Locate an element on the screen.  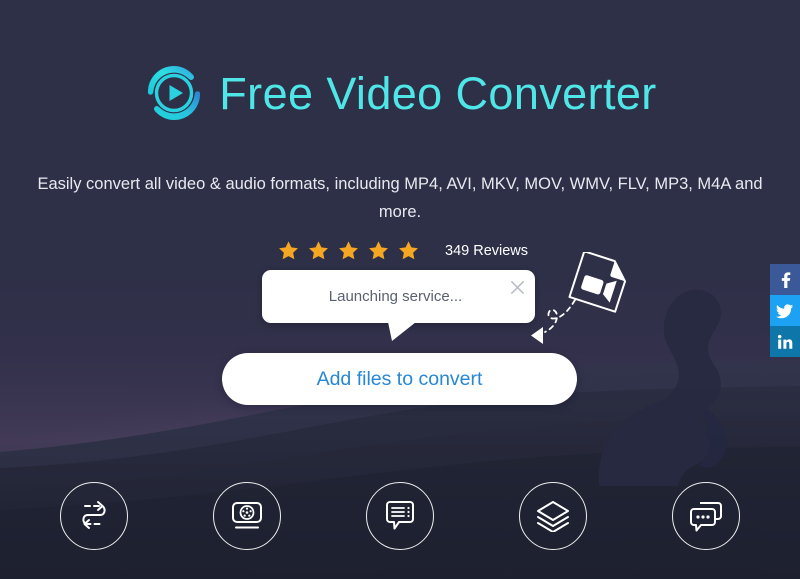
linkedin-share-button is located at coordinates (785, 341).